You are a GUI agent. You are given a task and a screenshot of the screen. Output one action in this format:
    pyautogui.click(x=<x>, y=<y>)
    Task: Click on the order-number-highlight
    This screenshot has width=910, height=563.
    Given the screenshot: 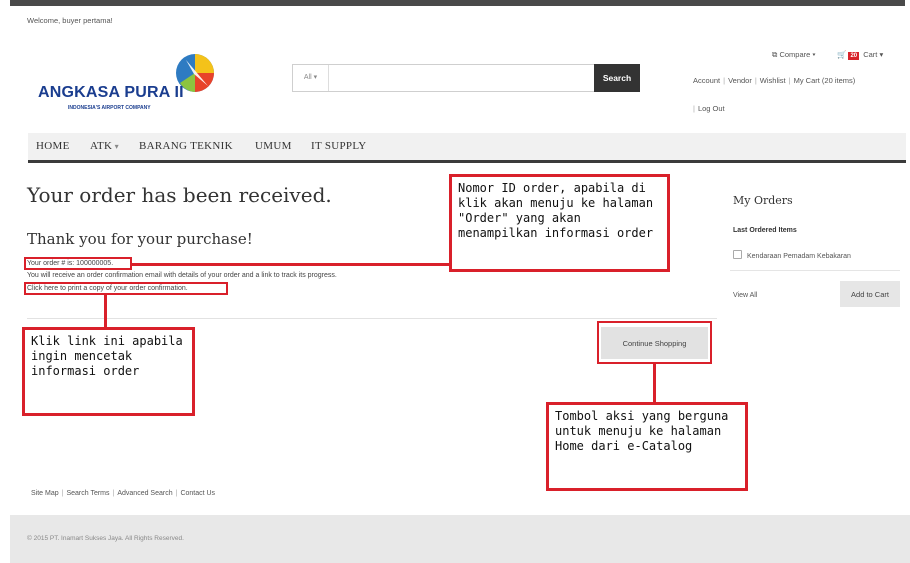 What is the action you would take?
    pyautogui.click(x=78, y=263)
    